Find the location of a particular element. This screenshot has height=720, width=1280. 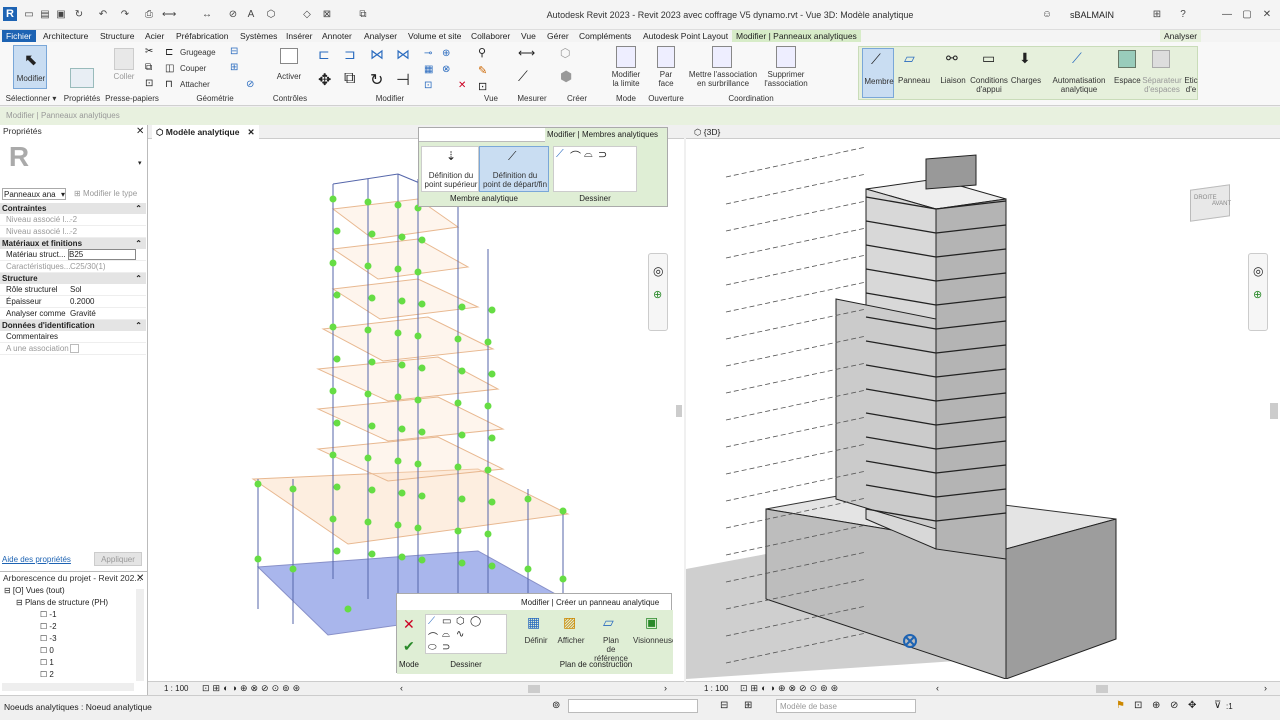

finish-icon: ✔ is located at coordinates (409, 646).